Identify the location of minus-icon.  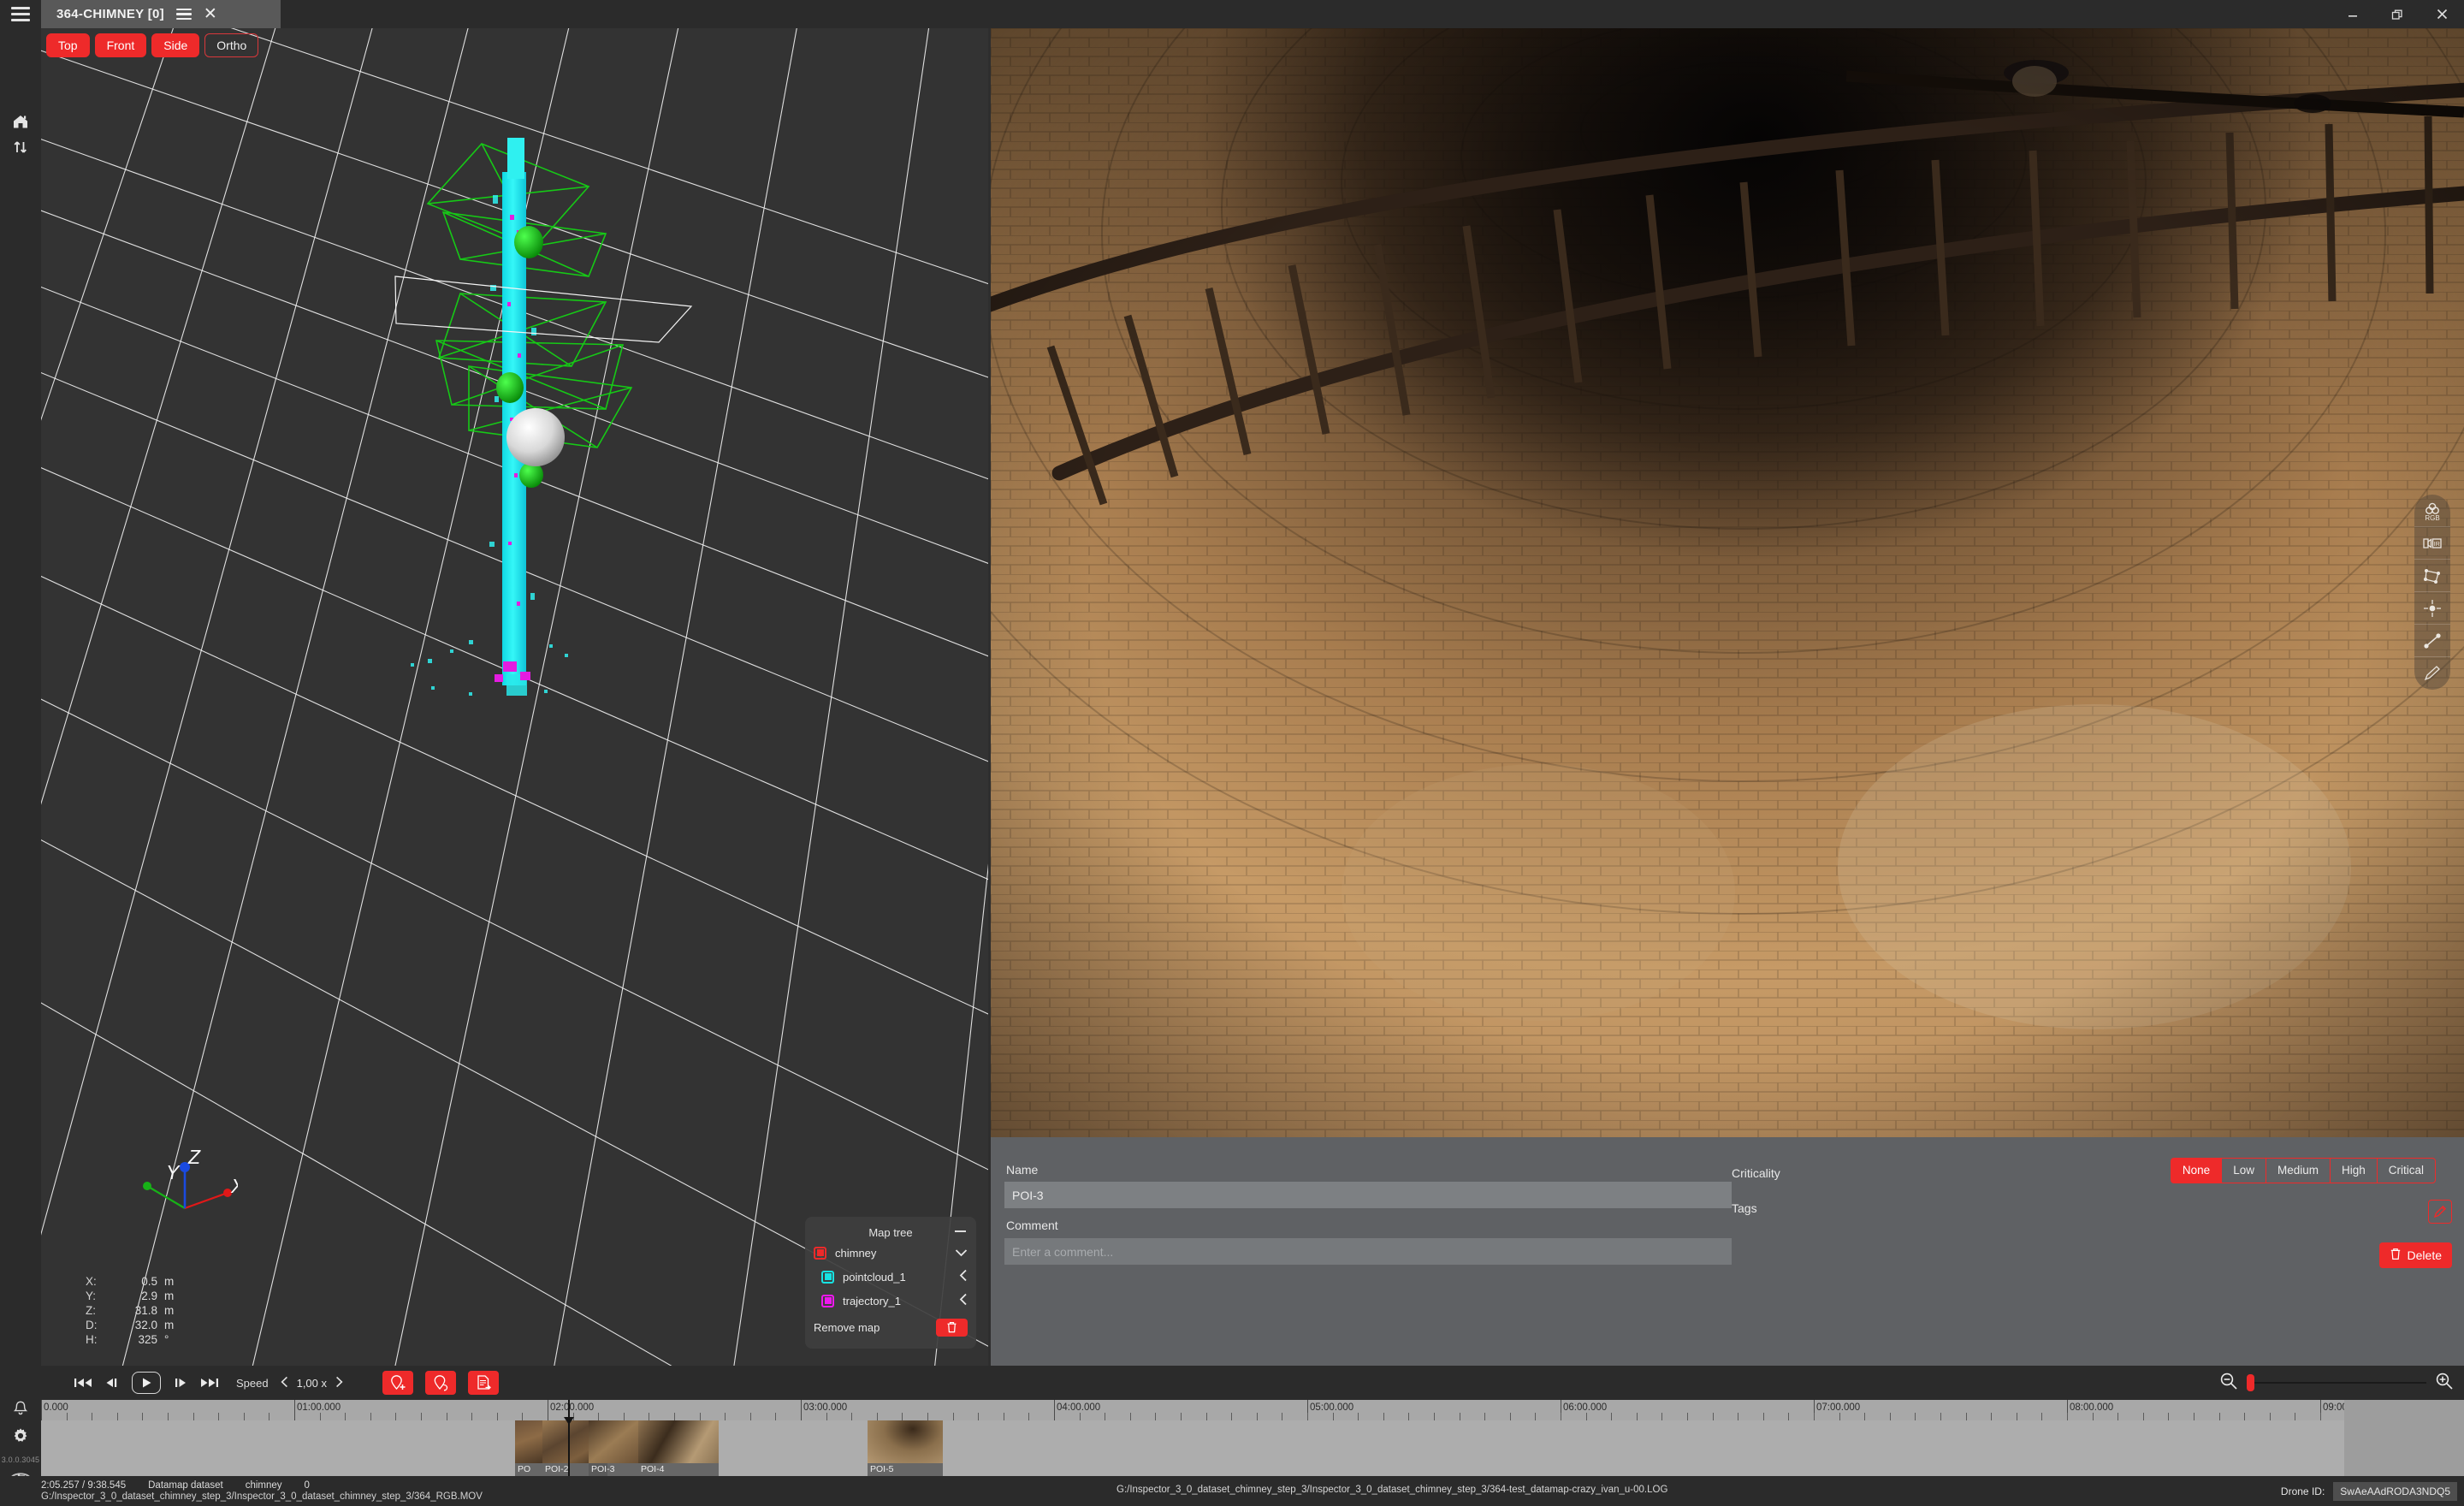
(960, 1231).